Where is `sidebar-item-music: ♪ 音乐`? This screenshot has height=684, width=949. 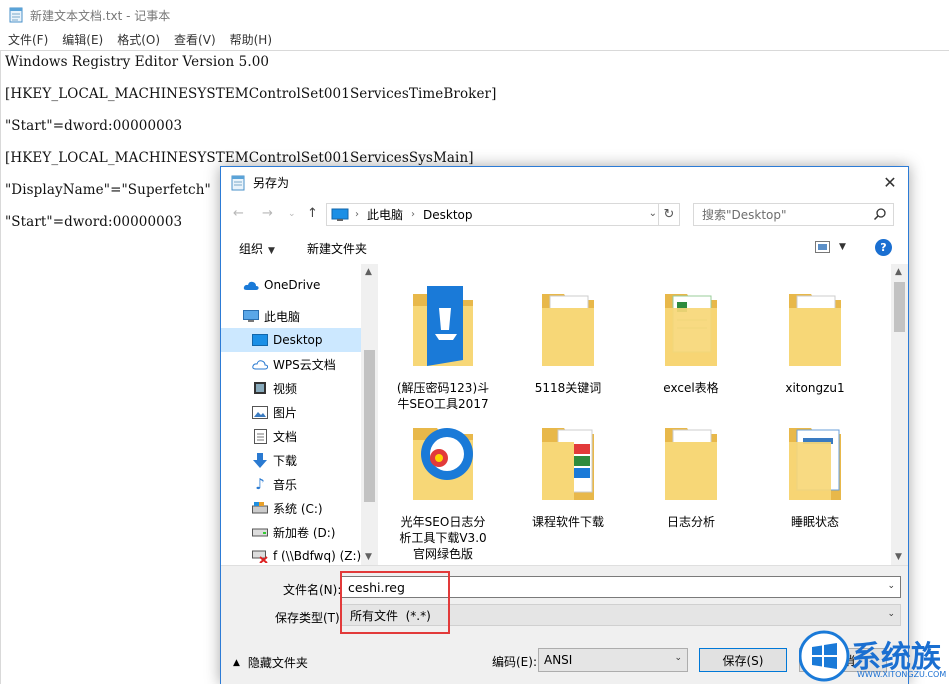
sidebar-item-music: ♪ 音乐 is located at coordinates (291, 484).